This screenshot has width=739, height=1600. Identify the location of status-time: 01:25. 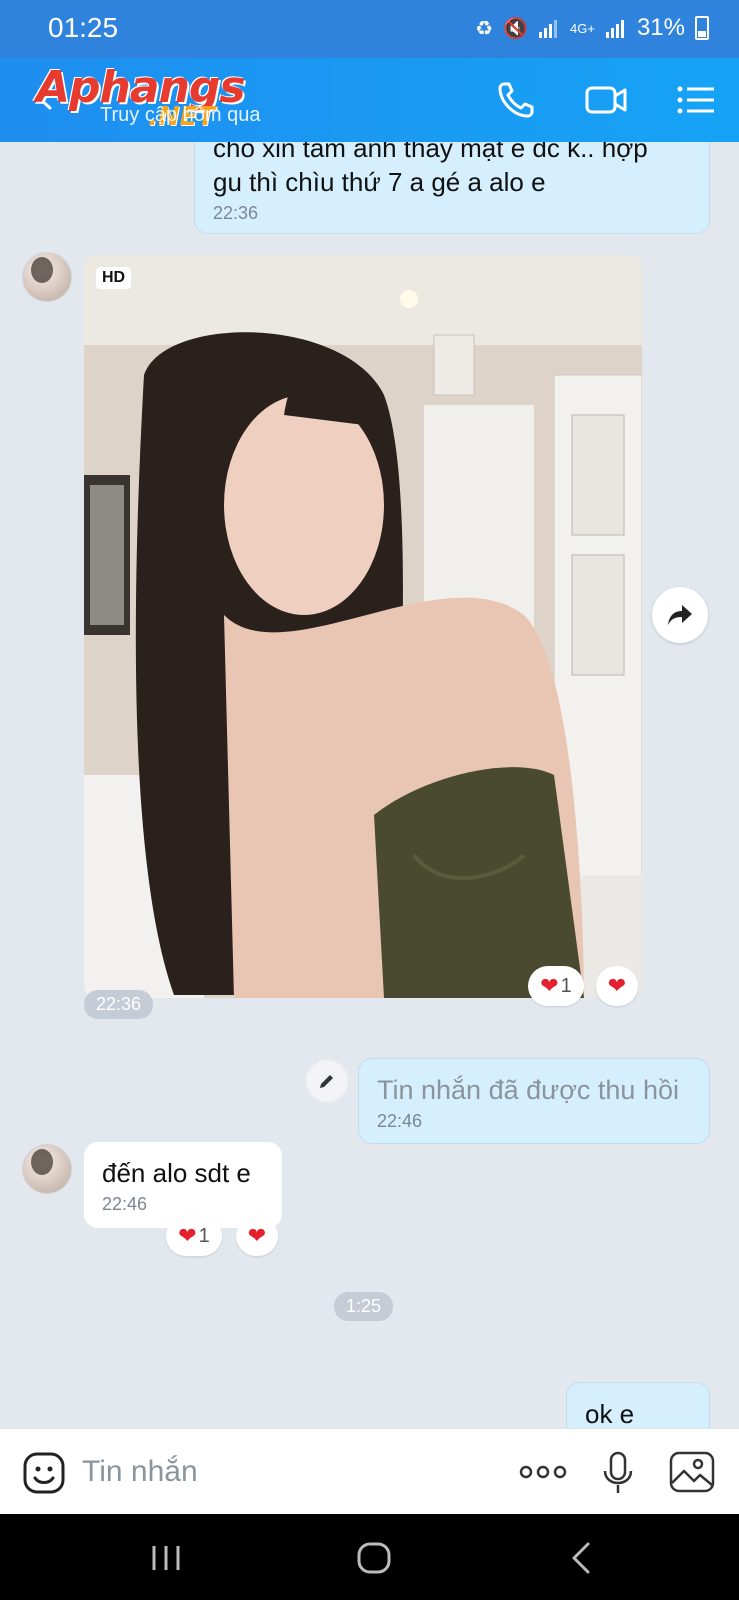
(83, 27).